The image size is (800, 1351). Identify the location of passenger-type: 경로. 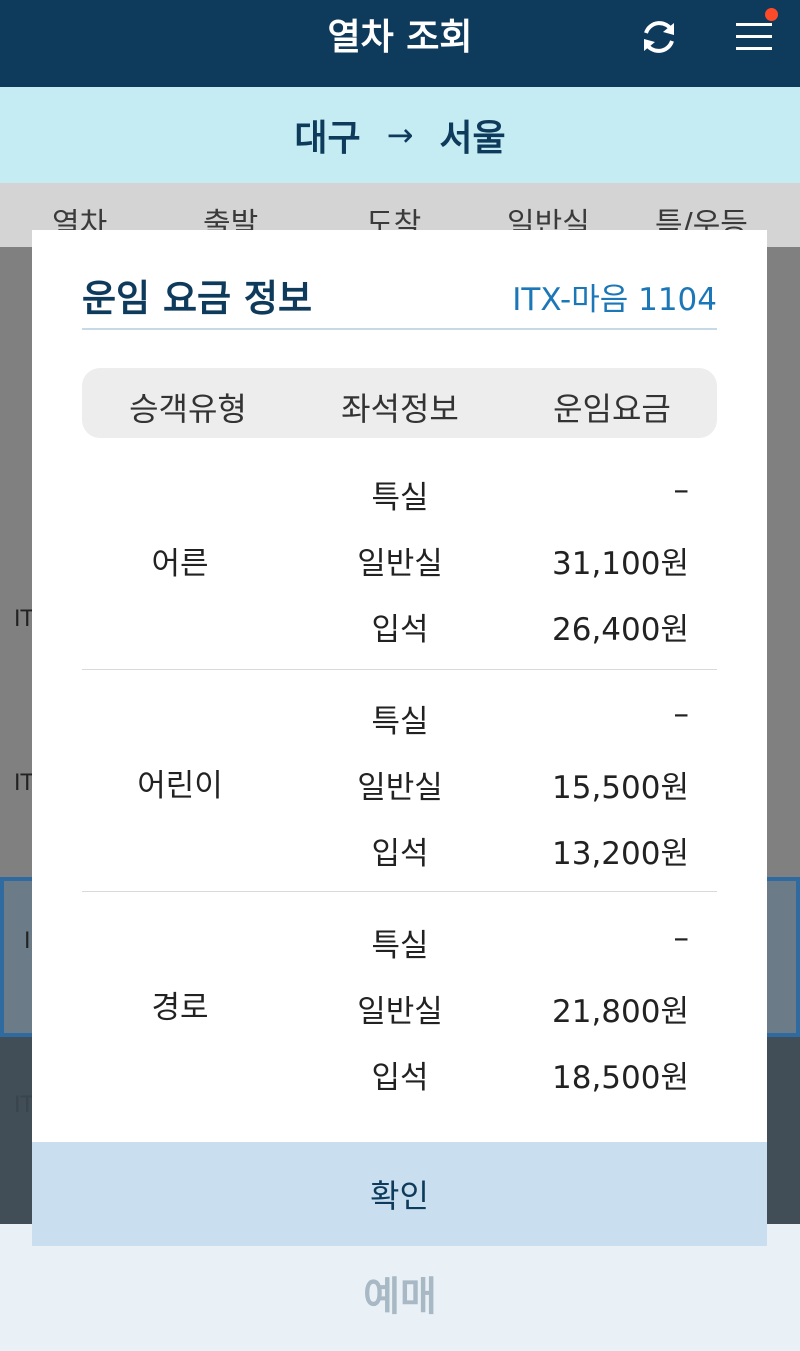
(180, 1008).